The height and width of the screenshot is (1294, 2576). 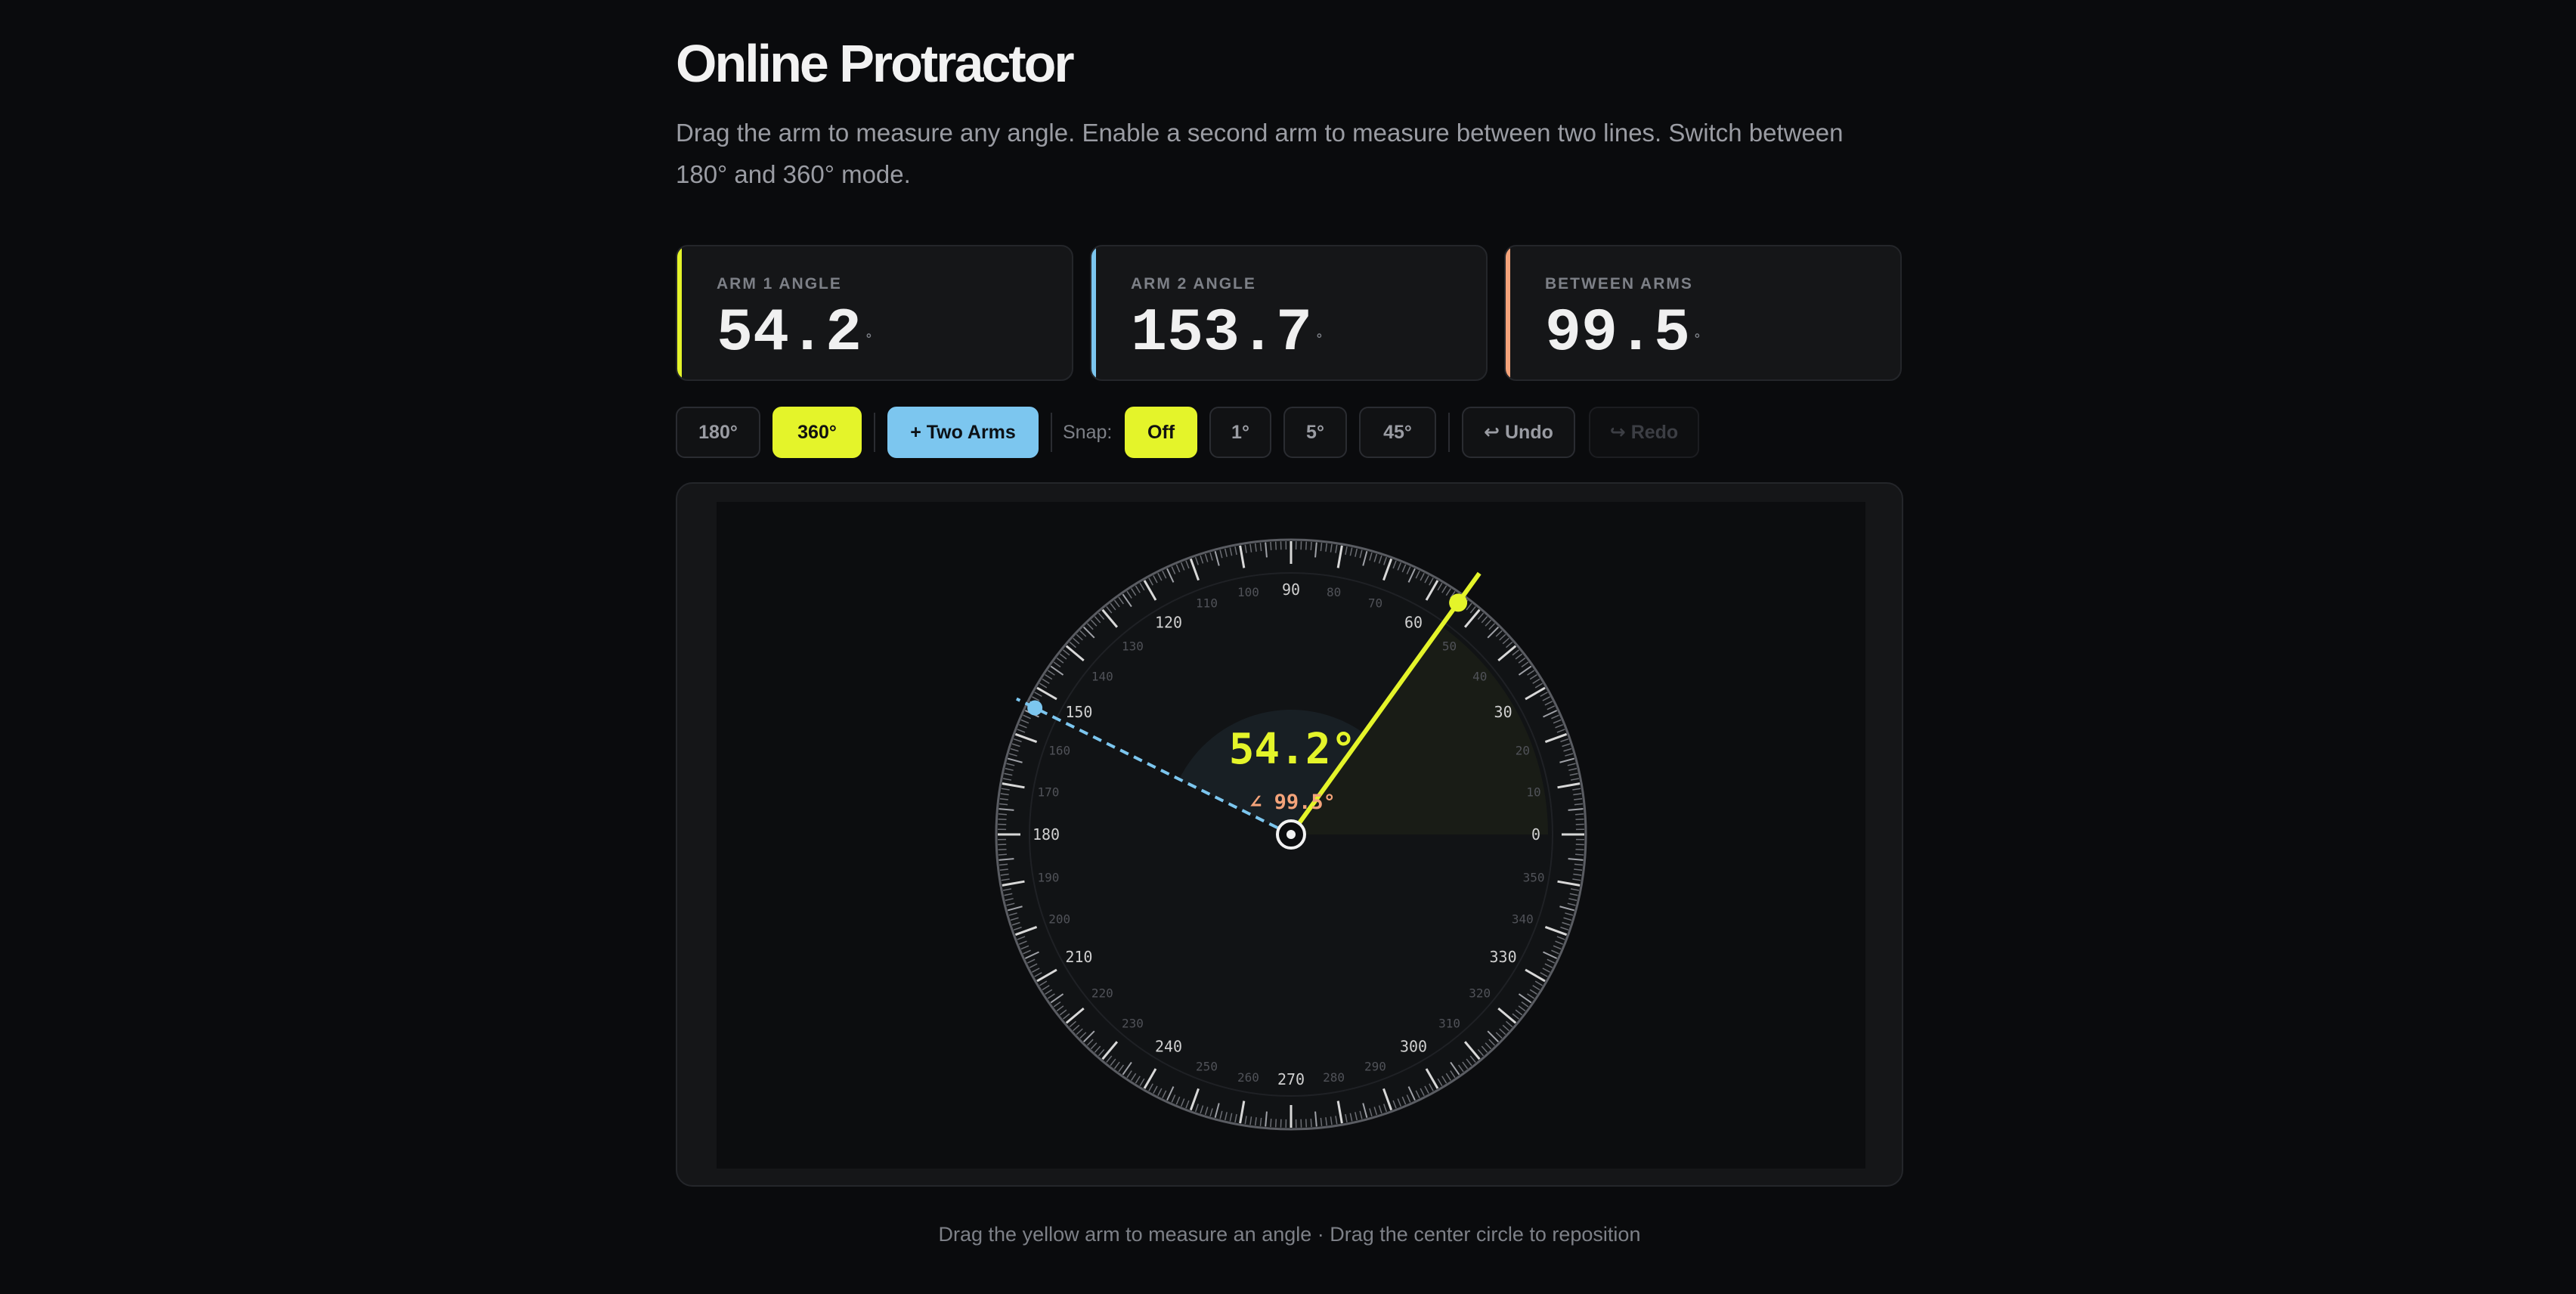 I want to click on minor-tick-label: 250, so click(x=1207, y=1066).